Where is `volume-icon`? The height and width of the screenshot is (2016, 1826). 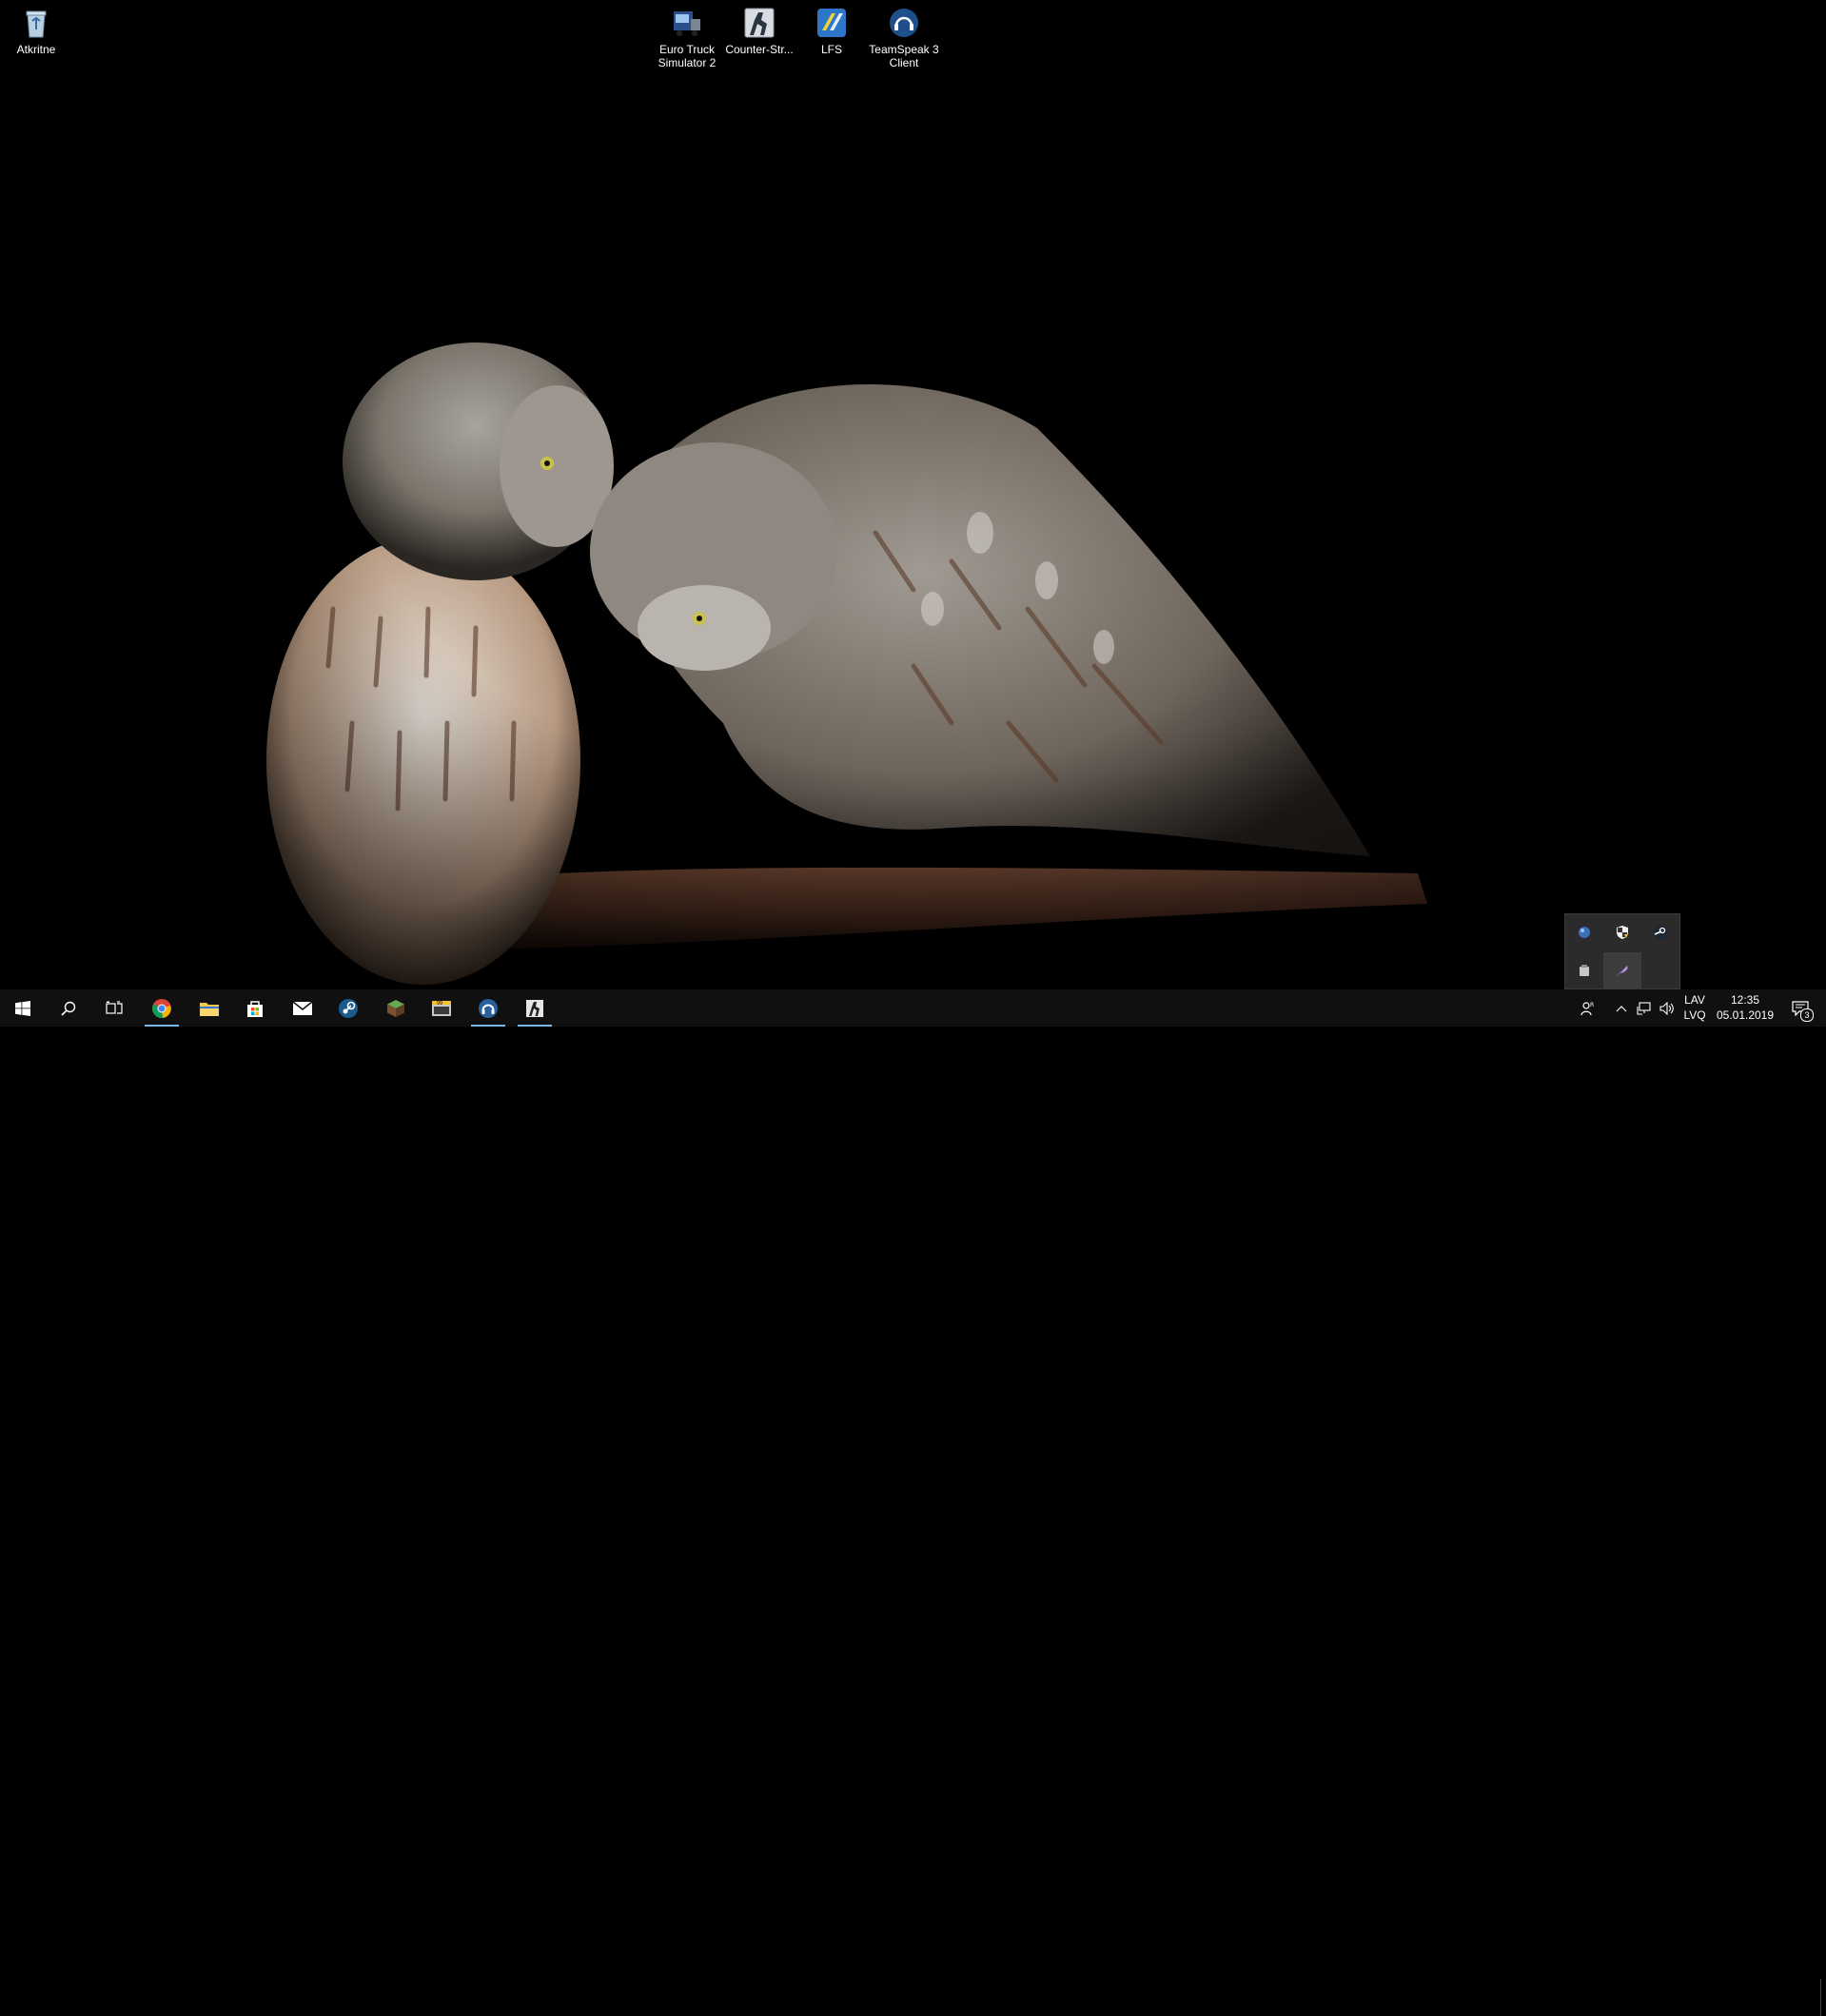
volume-icon is located at coordinates (1666, 1008).